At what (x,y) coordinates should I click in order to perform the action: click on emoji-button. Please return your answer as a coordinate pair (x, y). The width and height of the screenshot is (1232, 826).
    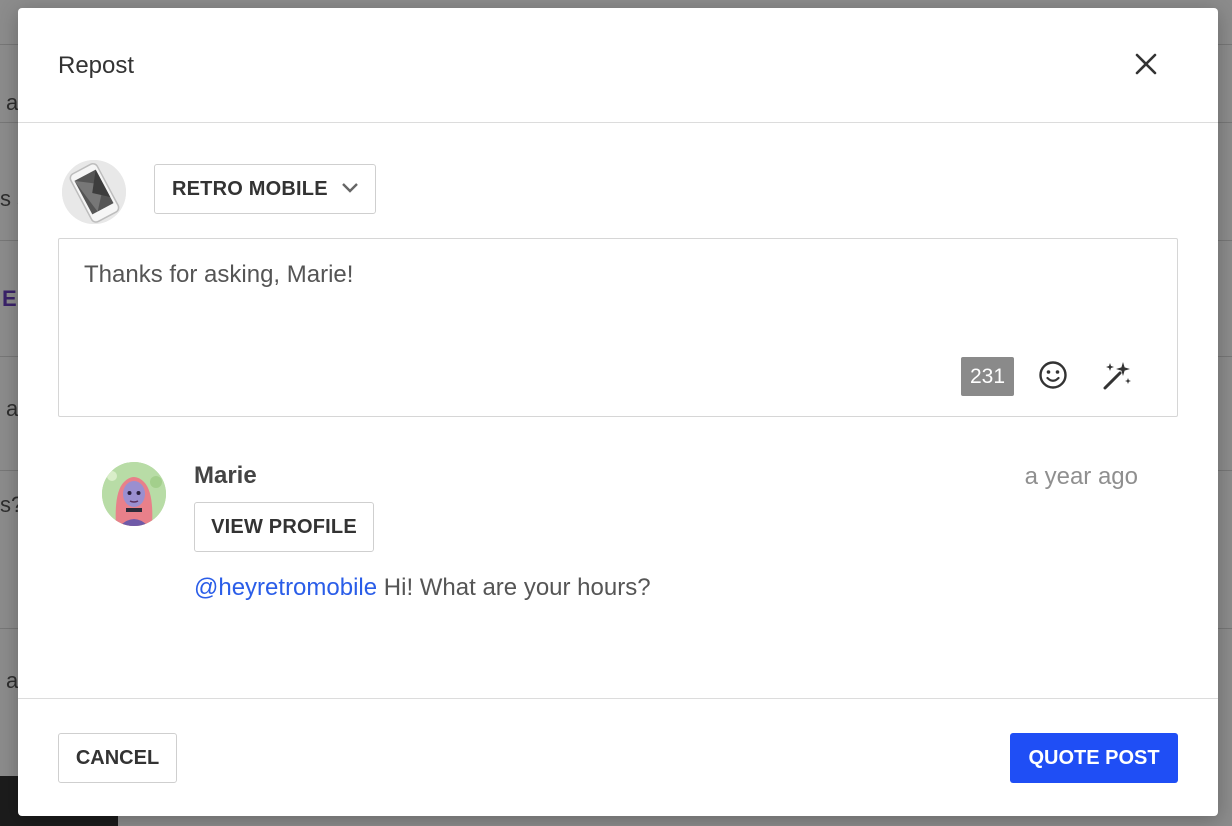
    Looking at the image, I should click on (1053, 375).